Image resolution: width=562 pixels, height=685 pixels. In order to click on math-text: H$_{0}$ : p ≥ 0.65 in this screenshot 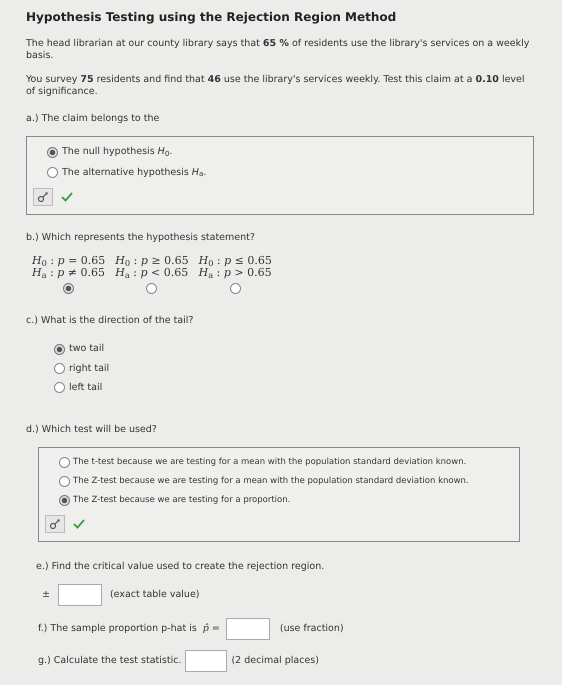, I will do `click(152, 261)`.